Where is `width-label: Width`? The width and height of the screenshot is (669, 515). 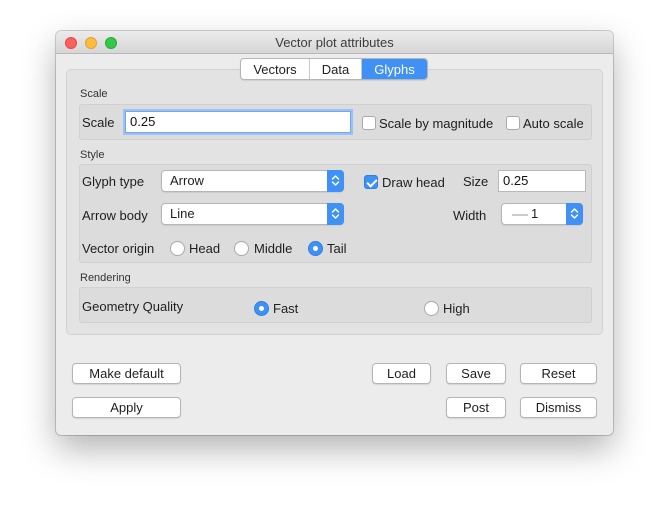
width-label: Width is located at coordinates (470, 215).